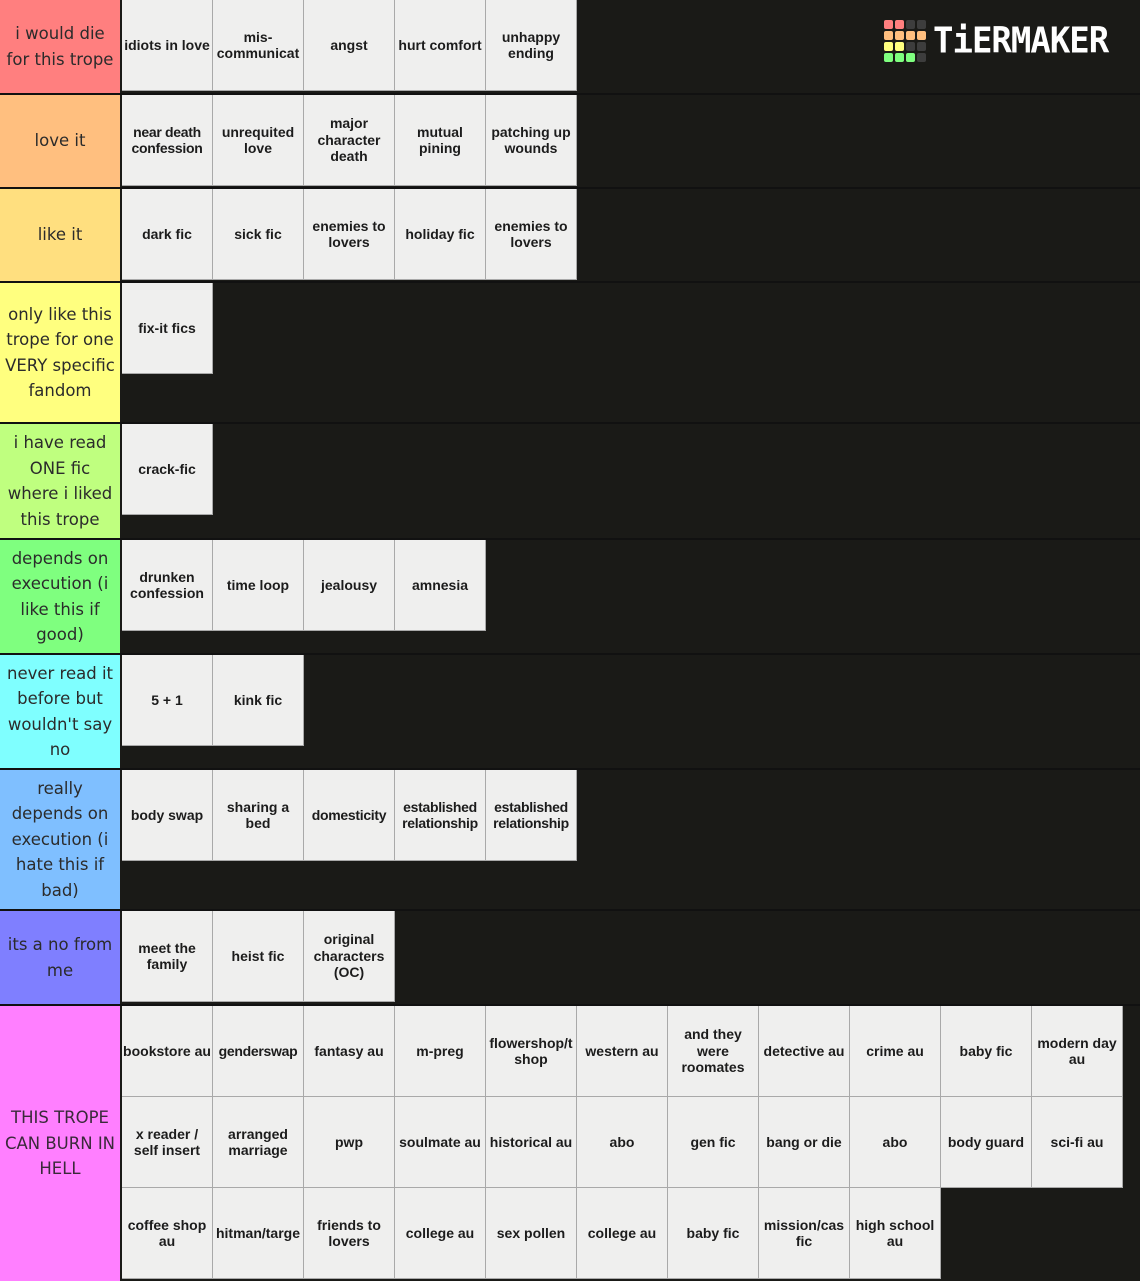 This screenshot has width=1140, height=1281. I want to click on tier-item-label: pwp, so click(349, 1141).